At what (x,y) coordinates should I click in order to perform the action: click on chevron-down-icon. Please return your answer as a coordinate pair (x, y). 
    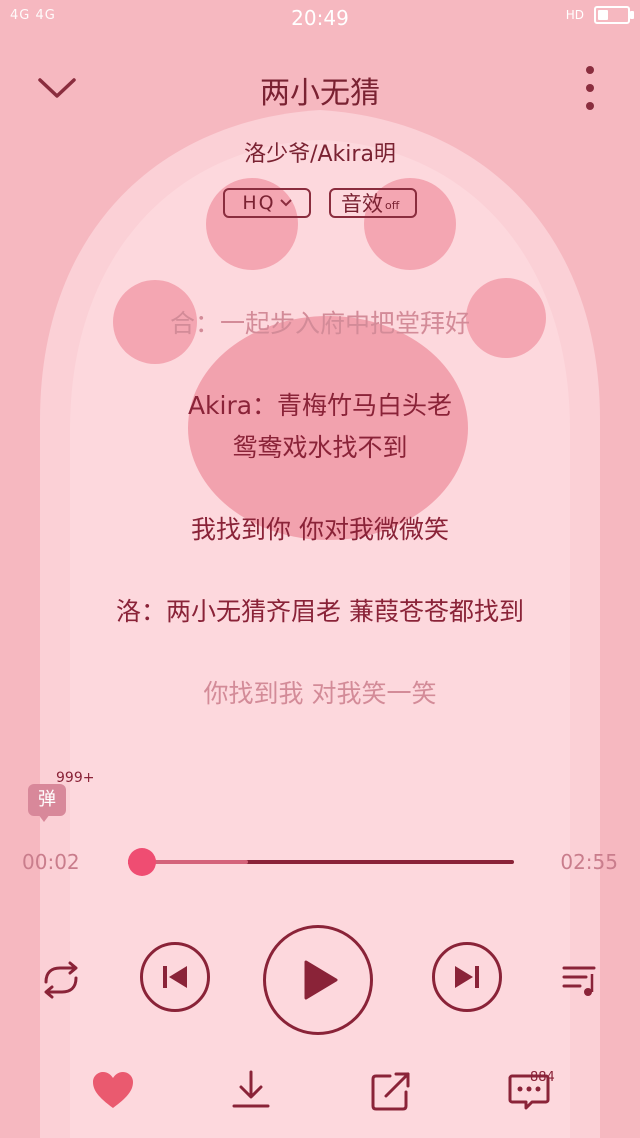
    Looking at the image, I should click on (285, 203).